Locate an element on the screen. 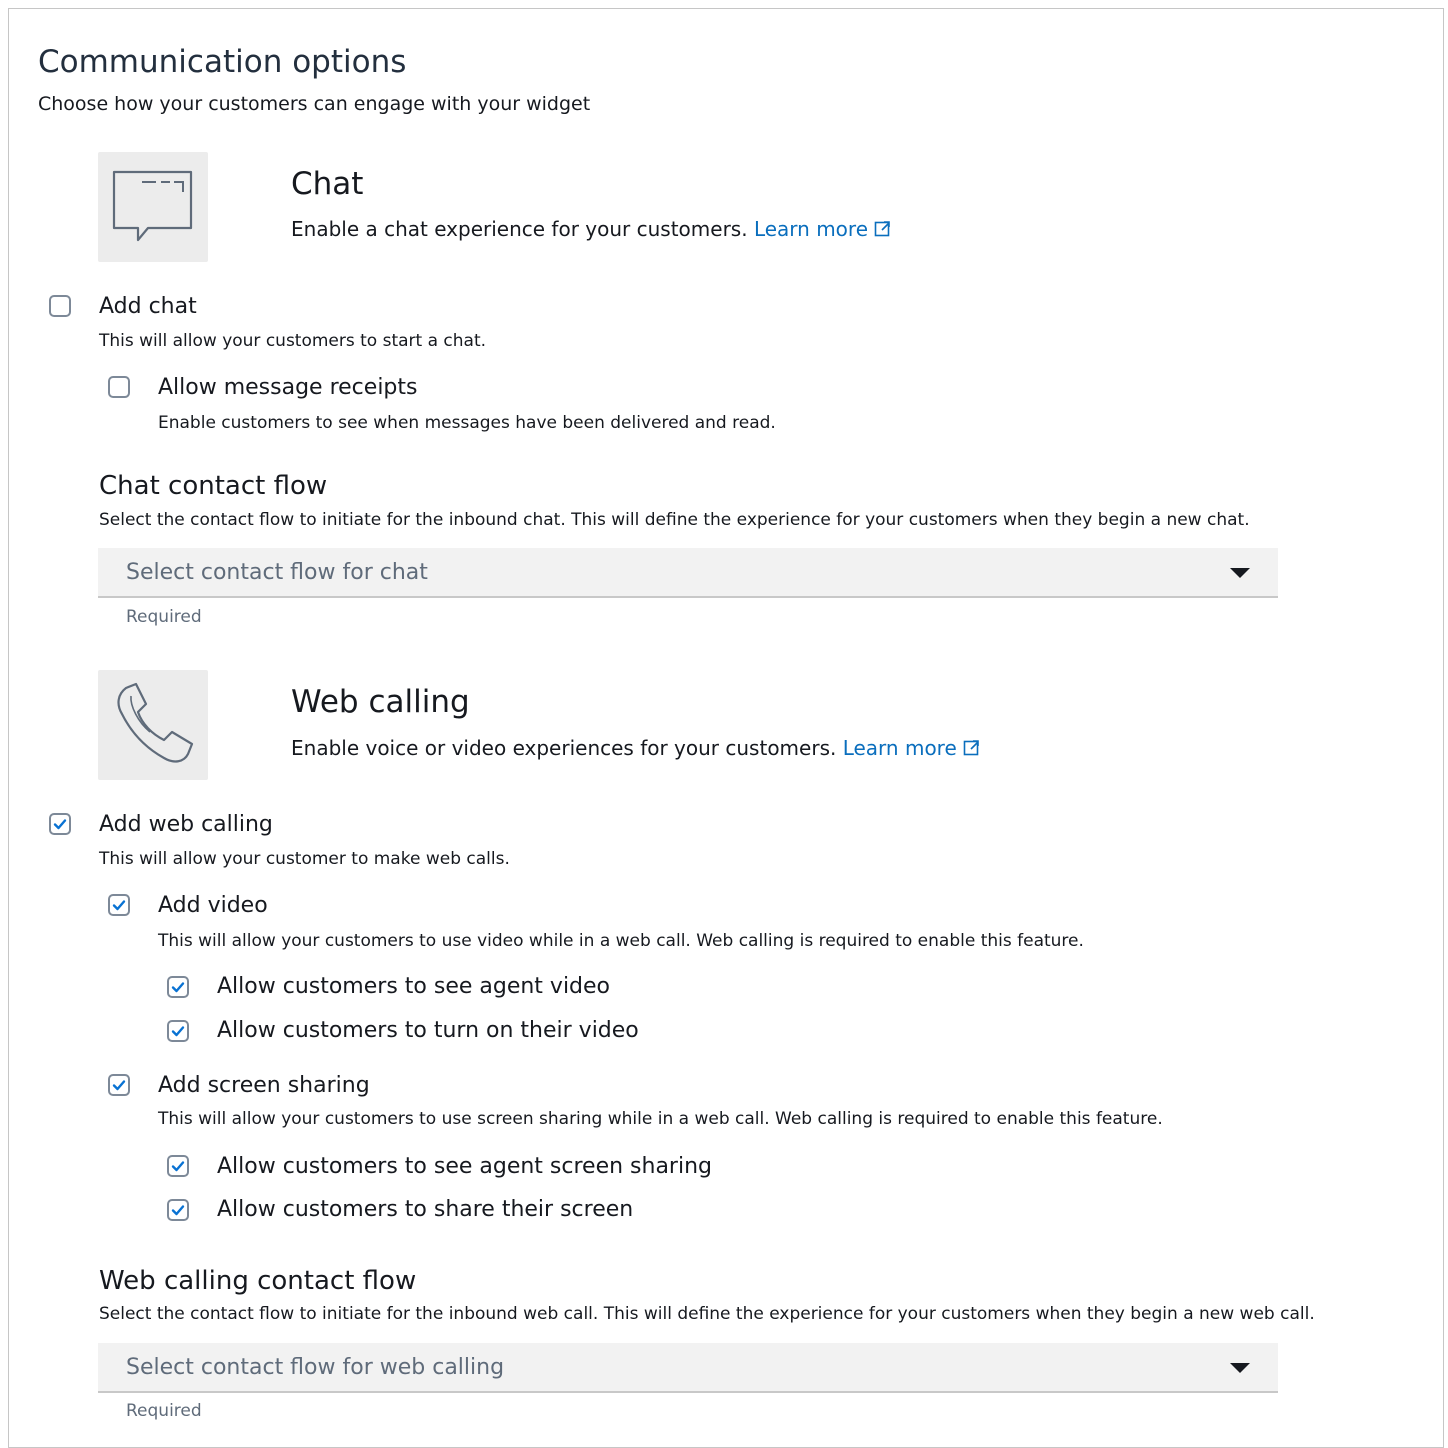 This screenshot has width=1448, height=1448. message-receipts-label: Allow message receipts is located at coordinates (288, 387).